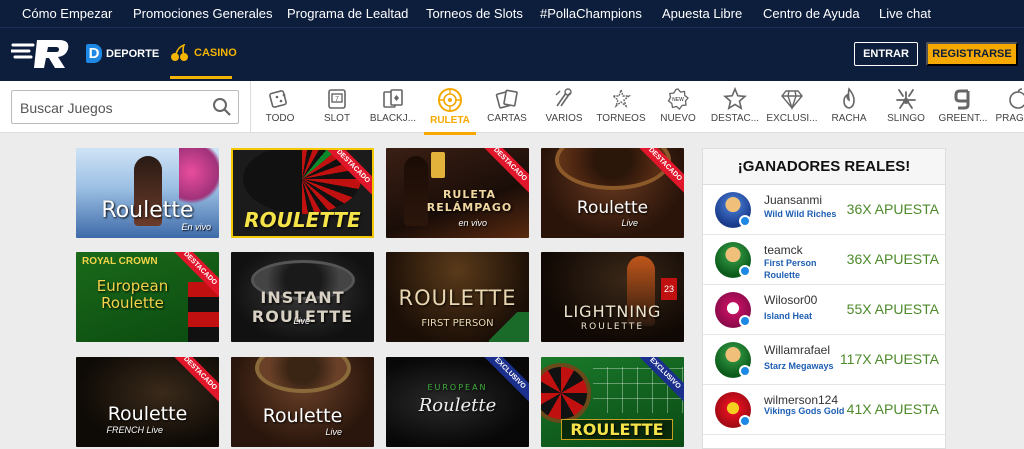 This screenshot has height=449, width=1024. Describe the element at coordinates (133, 53) in the screenshot. I see `tab-deporte-label: DEPORTE` at that location.